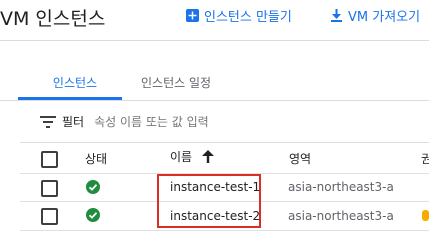 The image size is (429, 242). Describe the element at coordinates (181, 157) in the screenshot. I see `column-header-name: 이름` at that location.